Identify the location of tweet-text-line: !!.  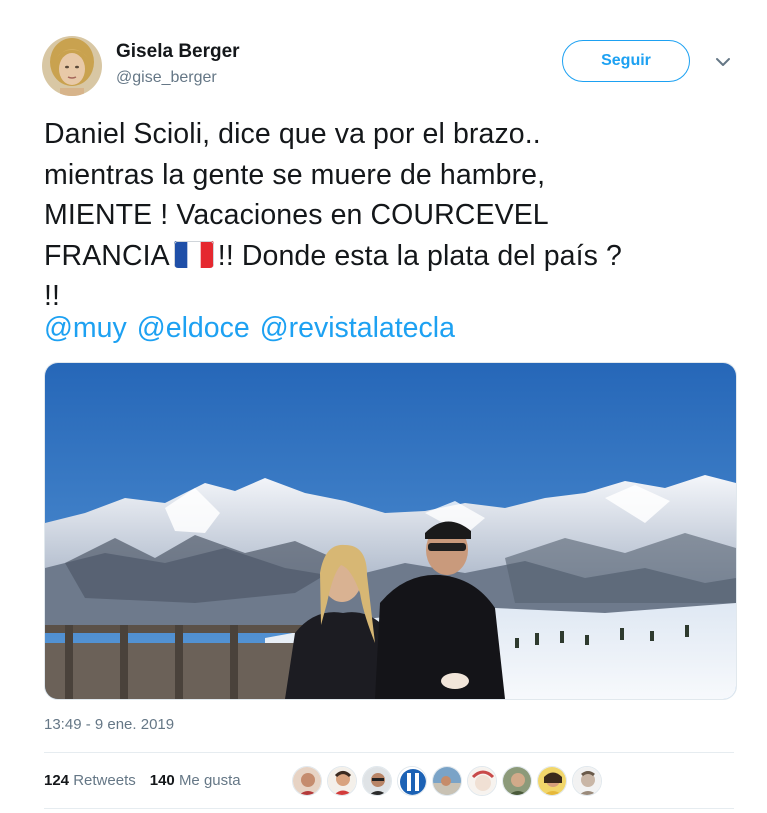
(52, 296).